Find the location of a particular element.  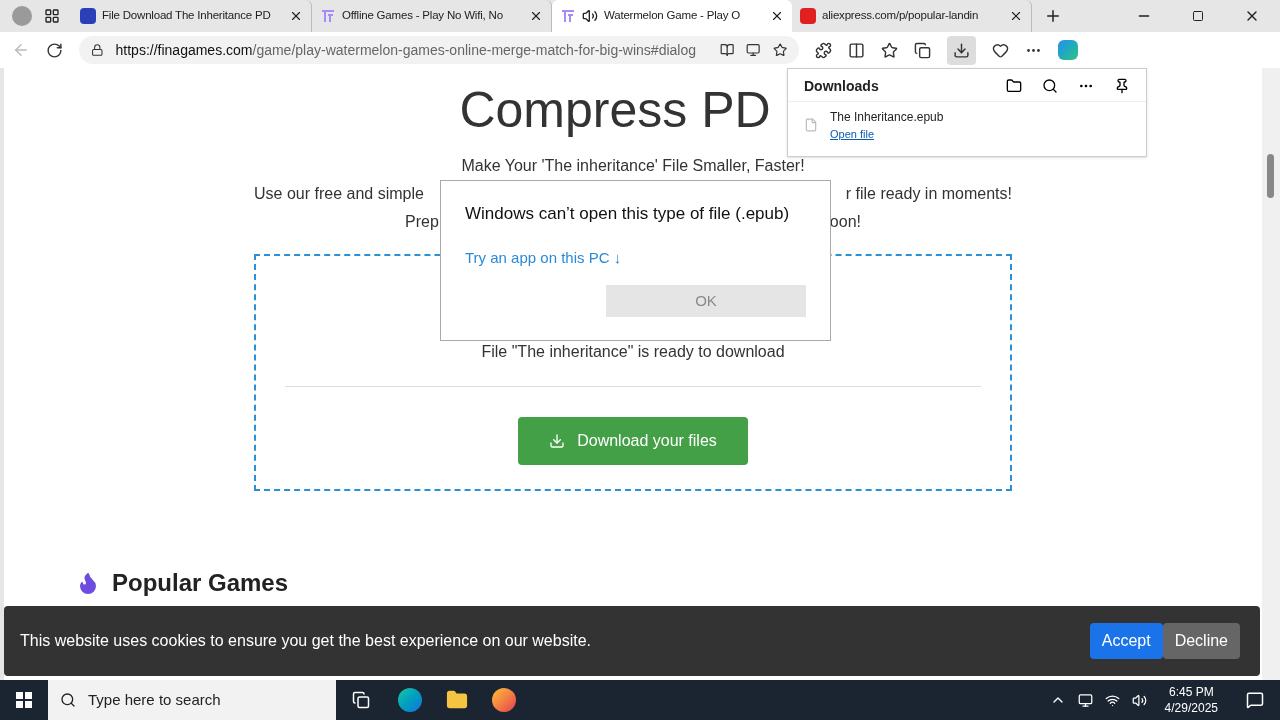

device-icon is located at coordinates (1085, 700).